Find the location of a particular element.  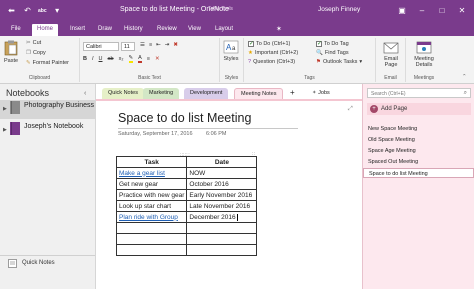

tag-todo: To Do (Ctrl+1) is located at coordinates (269, 43).